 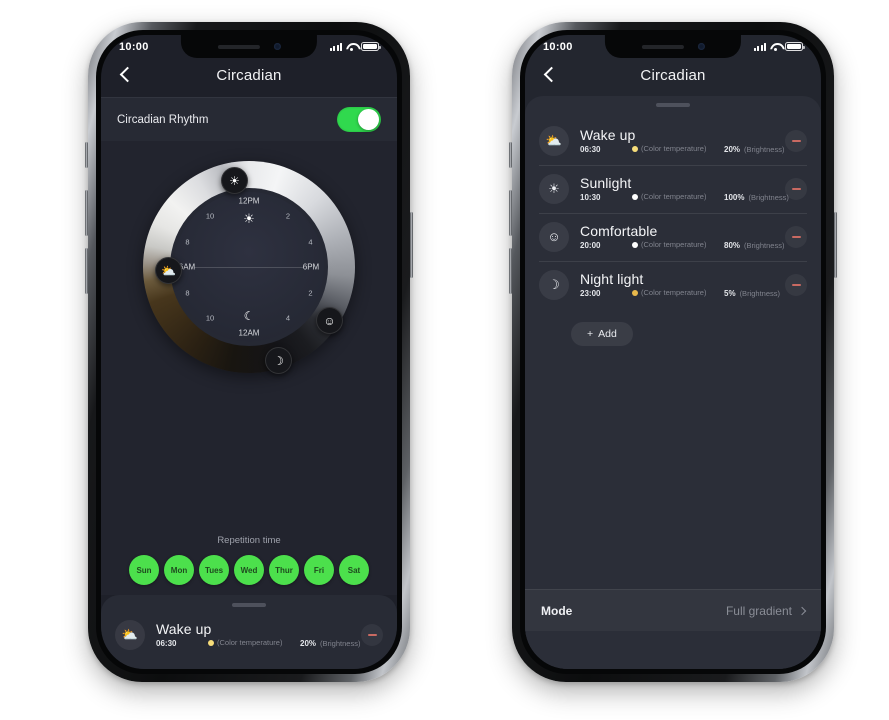 What do you see at coordinates (134, 46) in the screenshot?
I see `status-time: 10:00` at bounding box center [134, 46].